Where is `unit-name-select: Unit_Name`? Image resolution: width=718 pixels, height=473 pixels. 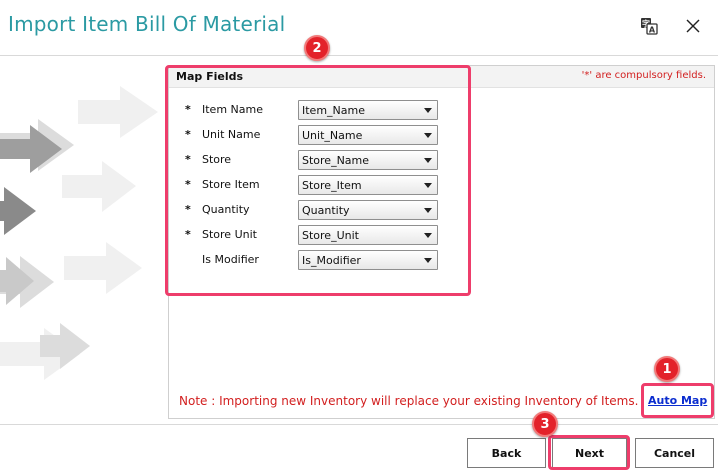 unit-name-select: Unit_Name is located at coordinates (368, 135).